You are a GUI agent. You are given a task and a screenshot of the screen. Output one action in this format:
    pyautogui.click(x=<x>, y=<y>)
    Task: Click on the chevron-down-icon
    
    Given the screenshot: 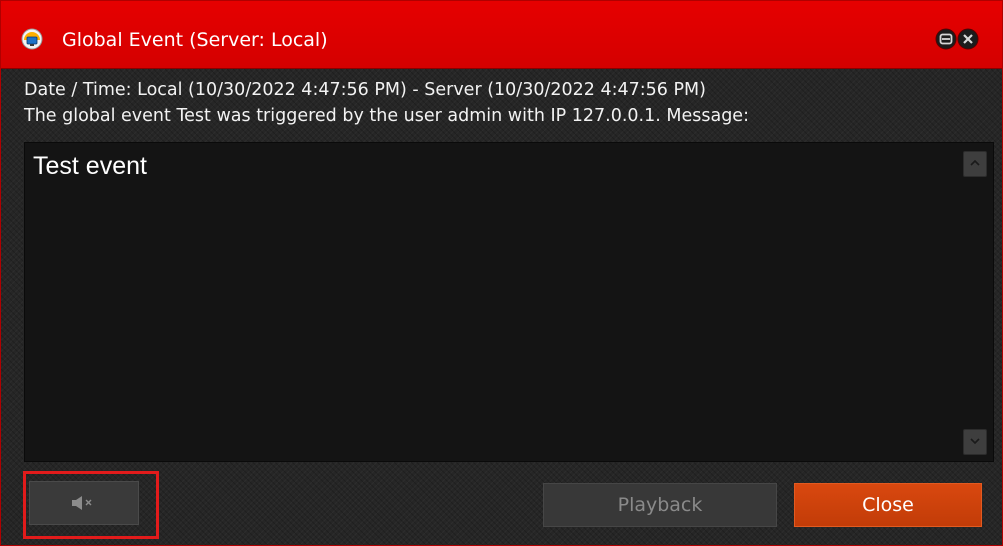 What is the action you would take?
    pyautogui.click(x=975, y=441)
    